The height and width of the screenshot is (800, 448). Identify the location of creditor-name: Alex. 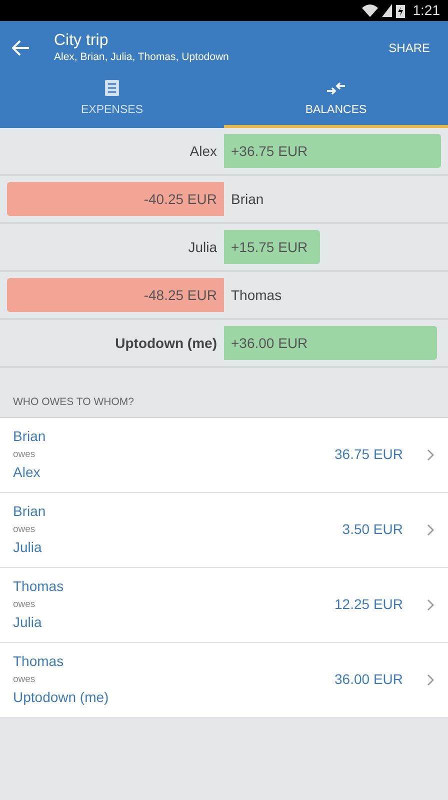
(27, 473).